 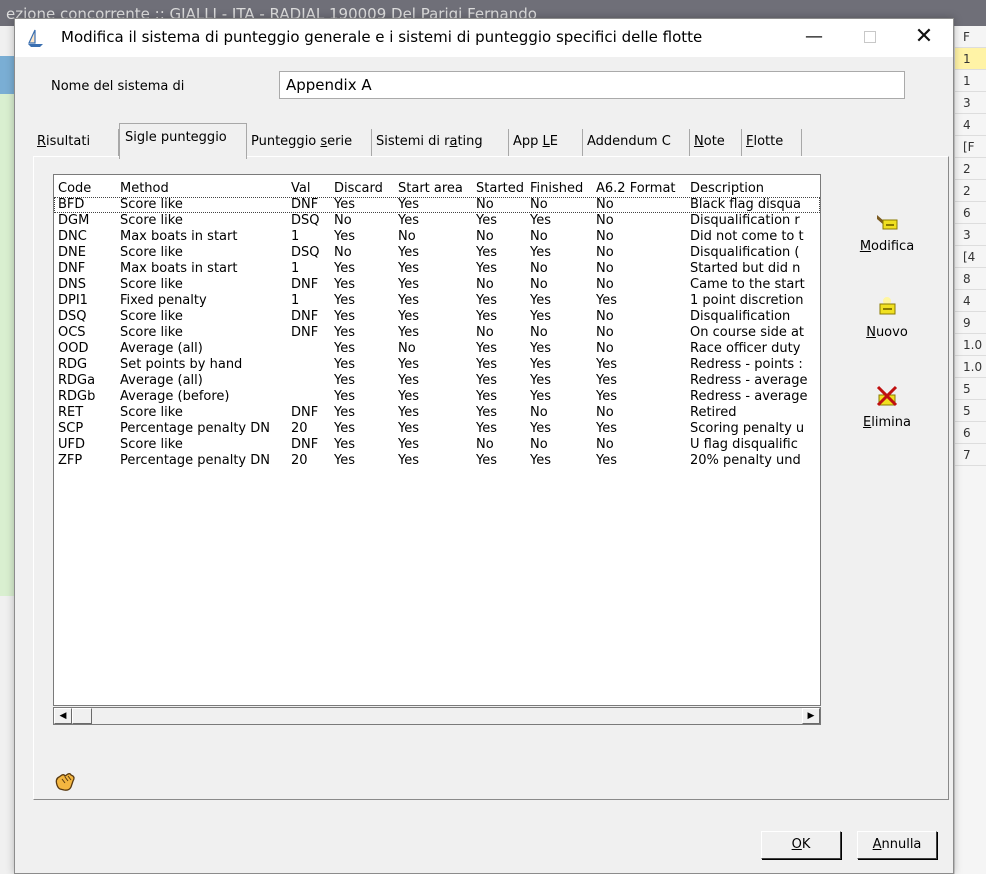 What do you see at coordinates (970, 433) in the screenshot?
I see `background-cell: 6` at bounding box center [970, 433].